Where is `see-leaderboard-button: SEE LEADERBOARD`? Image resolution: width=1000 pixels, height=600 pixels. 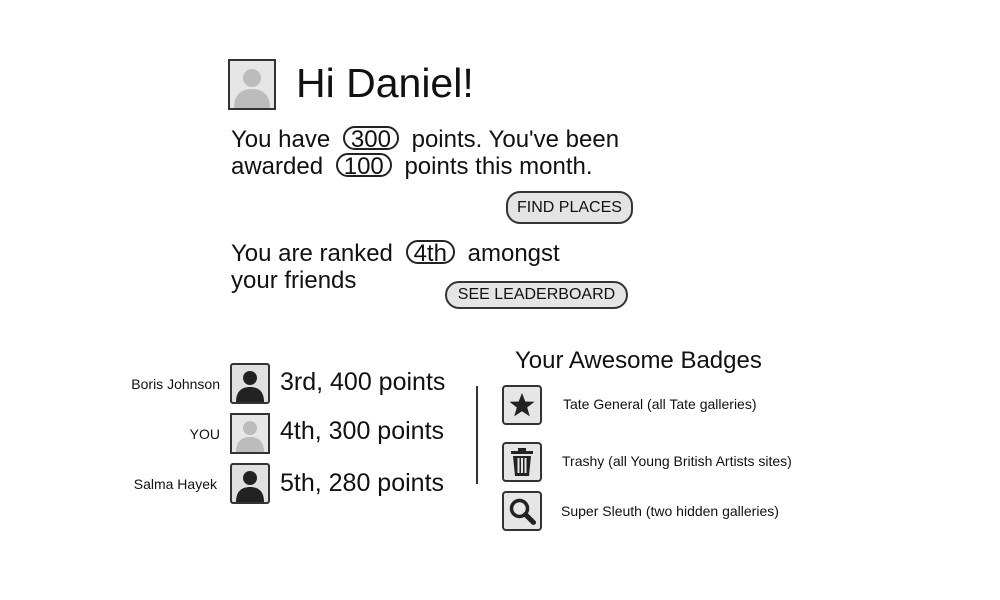 see-leaderboard-button: SEE LEADERBOARD is located at coordinates (536, 295).